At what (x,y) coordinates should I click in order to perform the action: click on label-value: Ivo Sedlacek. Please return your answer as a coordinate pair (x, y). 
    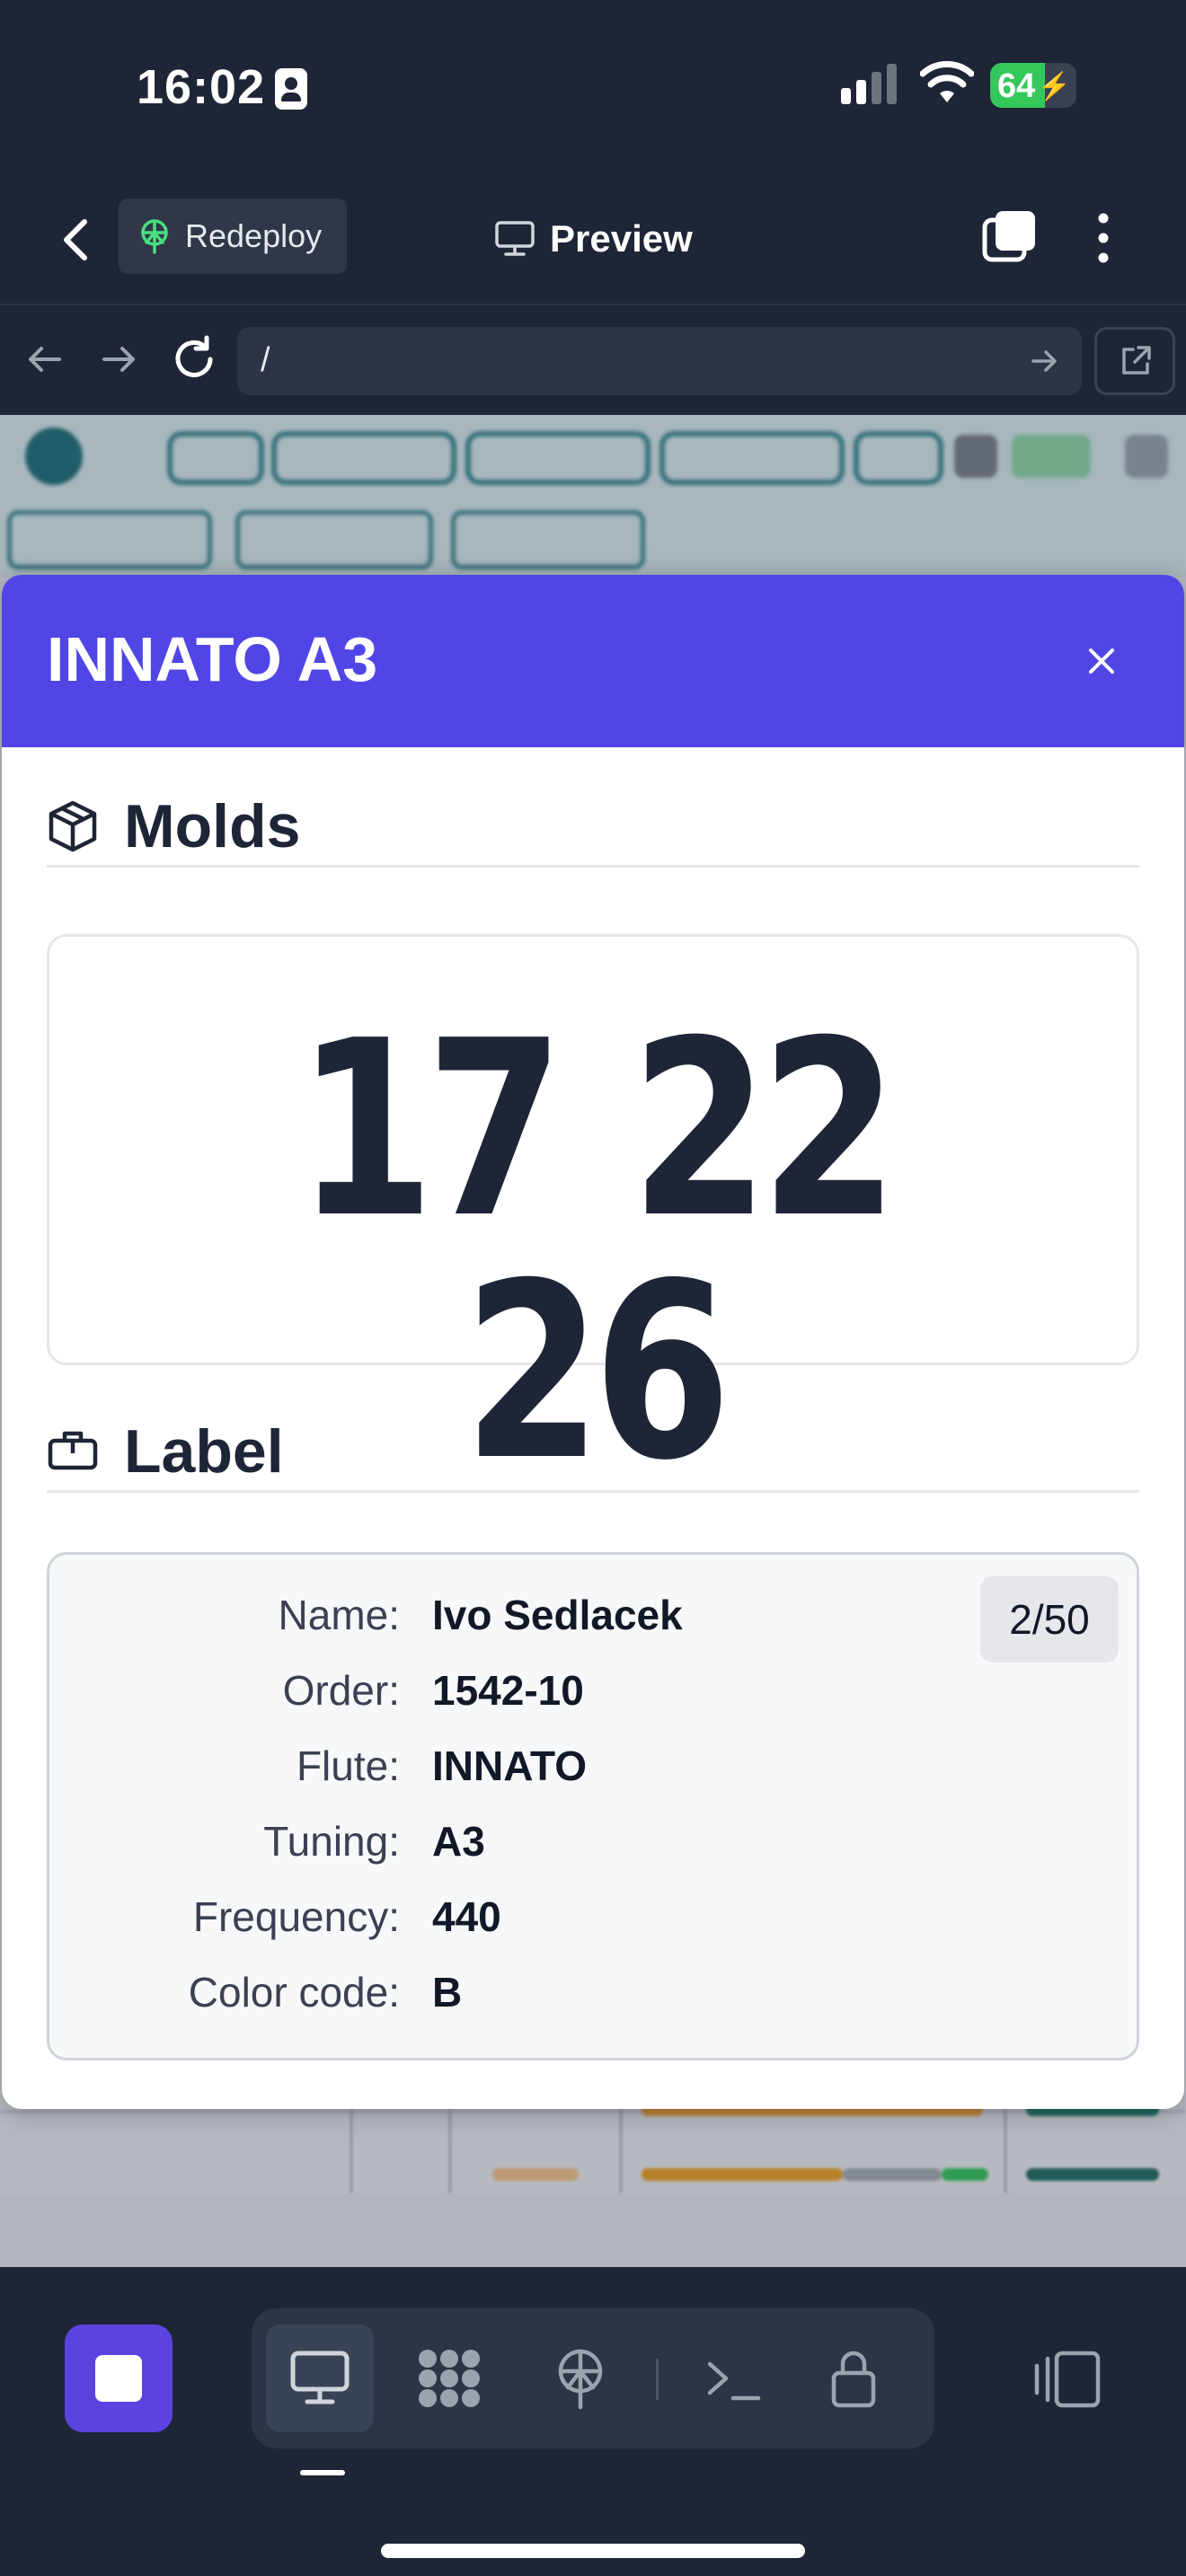
    Looking at the image, I should click on (557, 1615).